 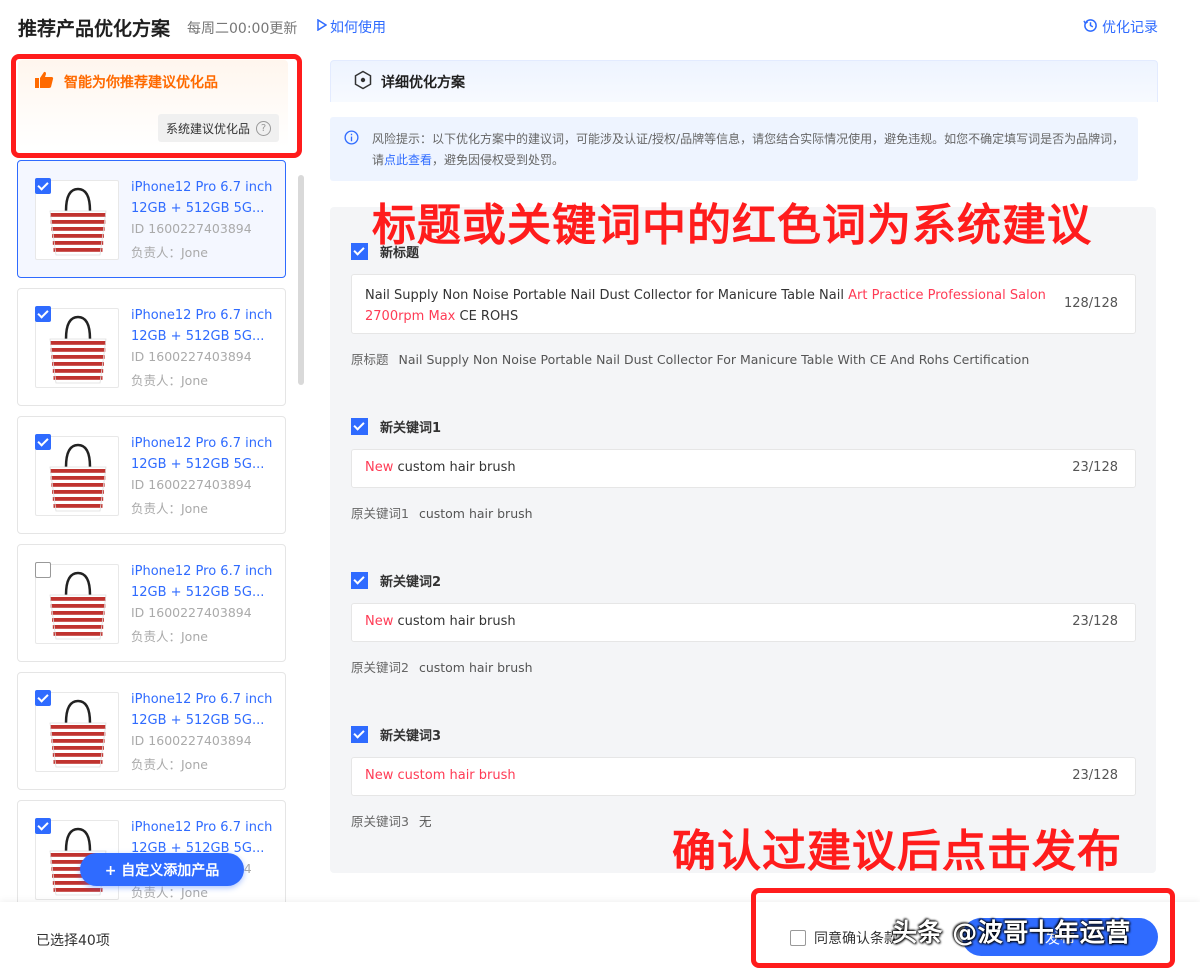 I want to click on original-keyword-label: 原关键词2, so click(x=380, y=667).